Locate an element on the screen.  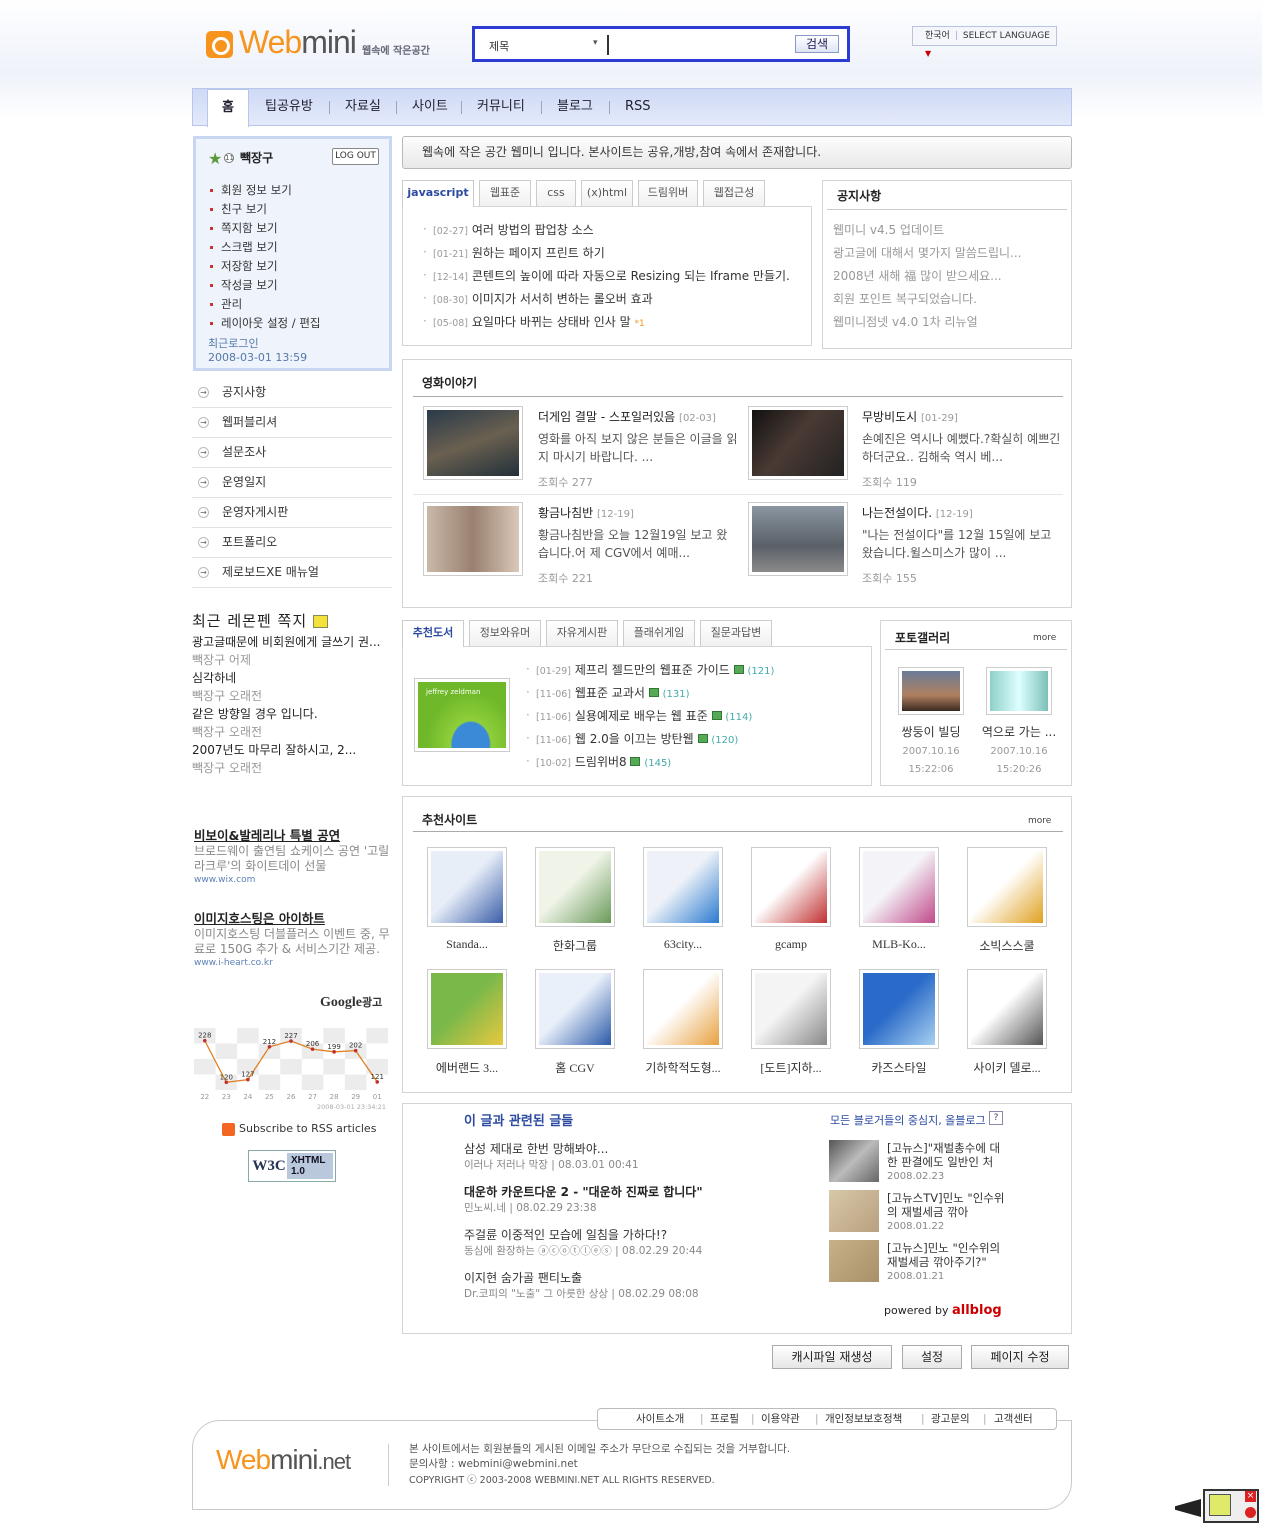
book-cover: jeffrey zeldman is located at coordinates (462, 715).